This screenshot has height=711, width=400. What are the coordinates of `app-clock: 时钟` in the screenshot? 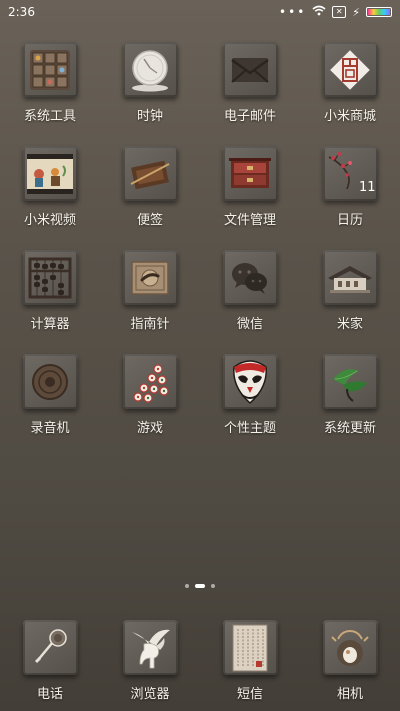 It's located at (150, 83).